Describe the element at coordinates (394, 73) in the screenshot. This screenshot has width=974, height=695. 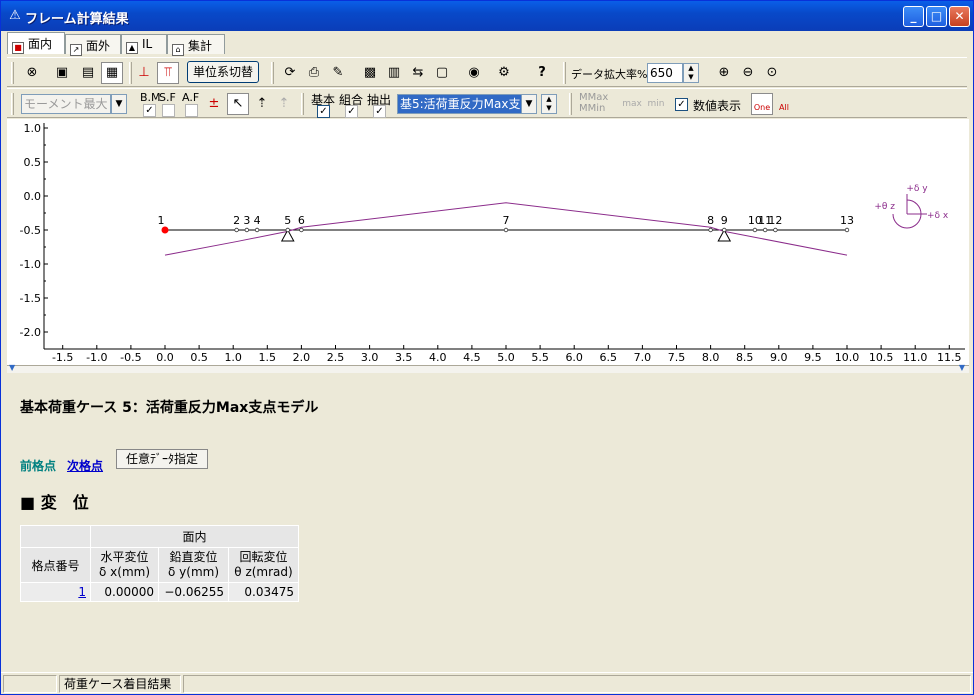
I see `document-icon: ▥` at that location.